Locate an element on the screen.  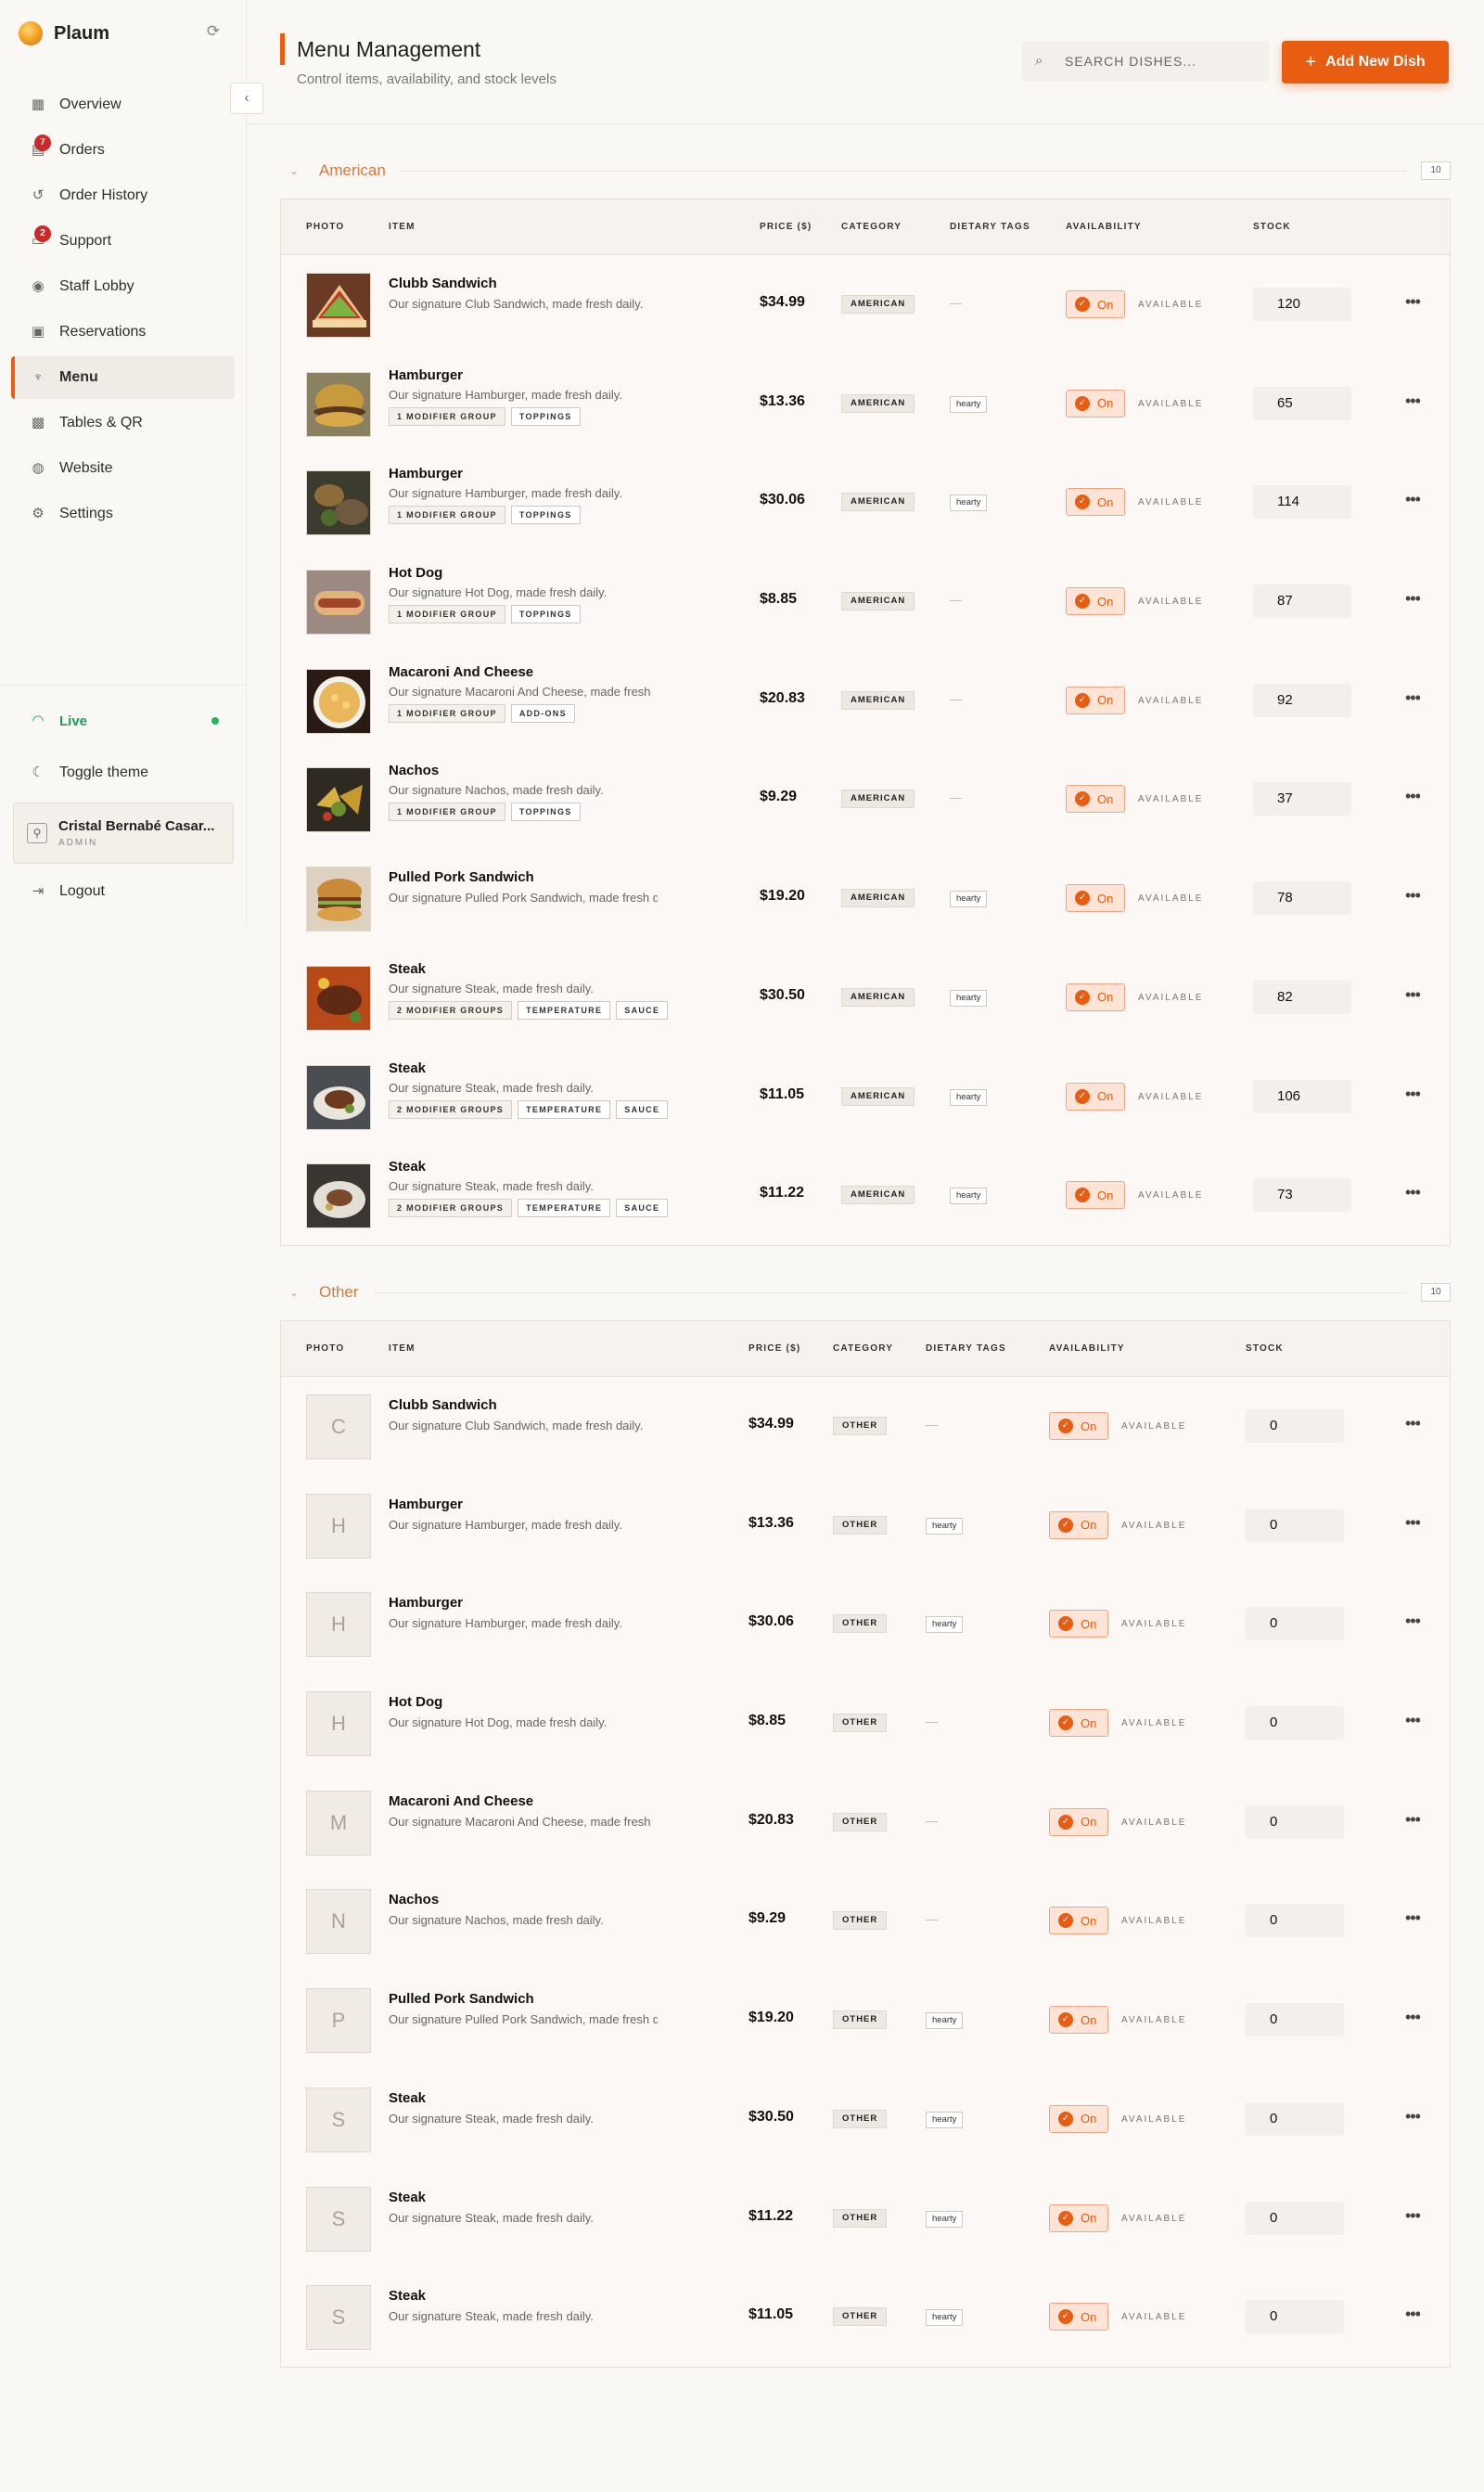
section-header-other: ⌄ Other 10 is located at coordinates (870, 1292).